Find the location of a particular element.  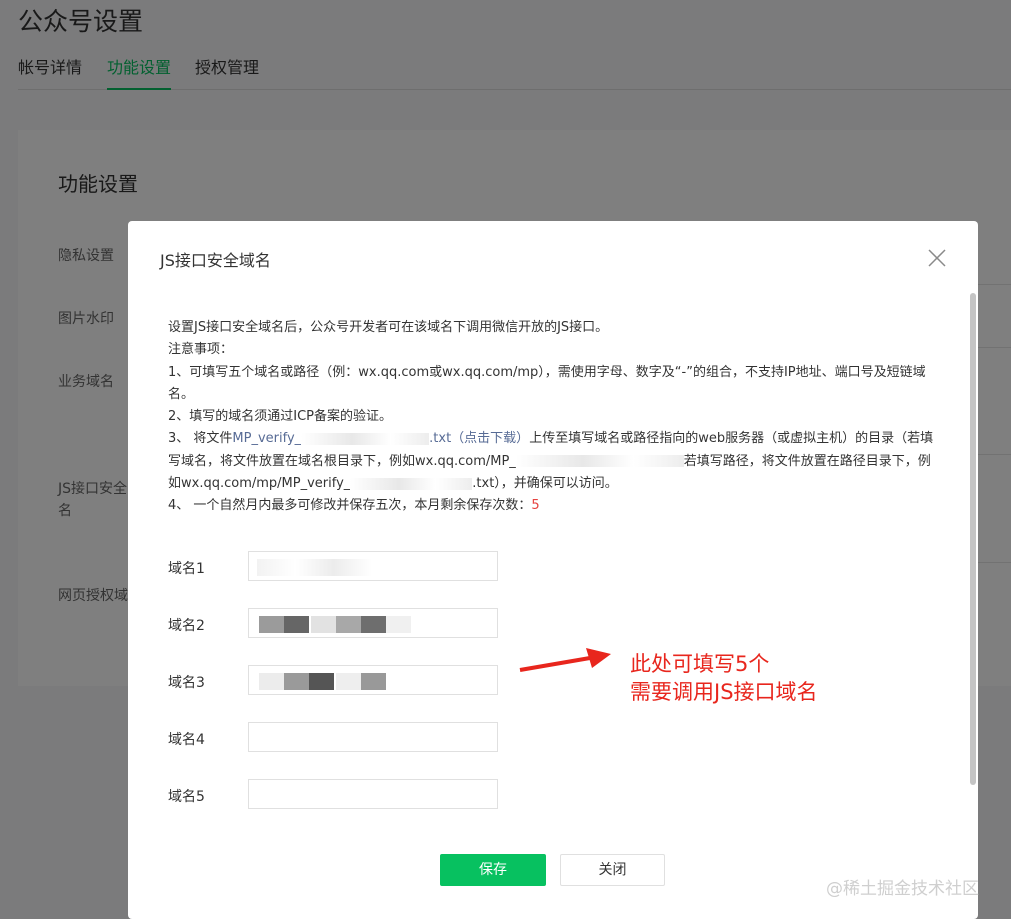

annotation-line-1: 此处可填写5个 is located at coordinates (700, 664).